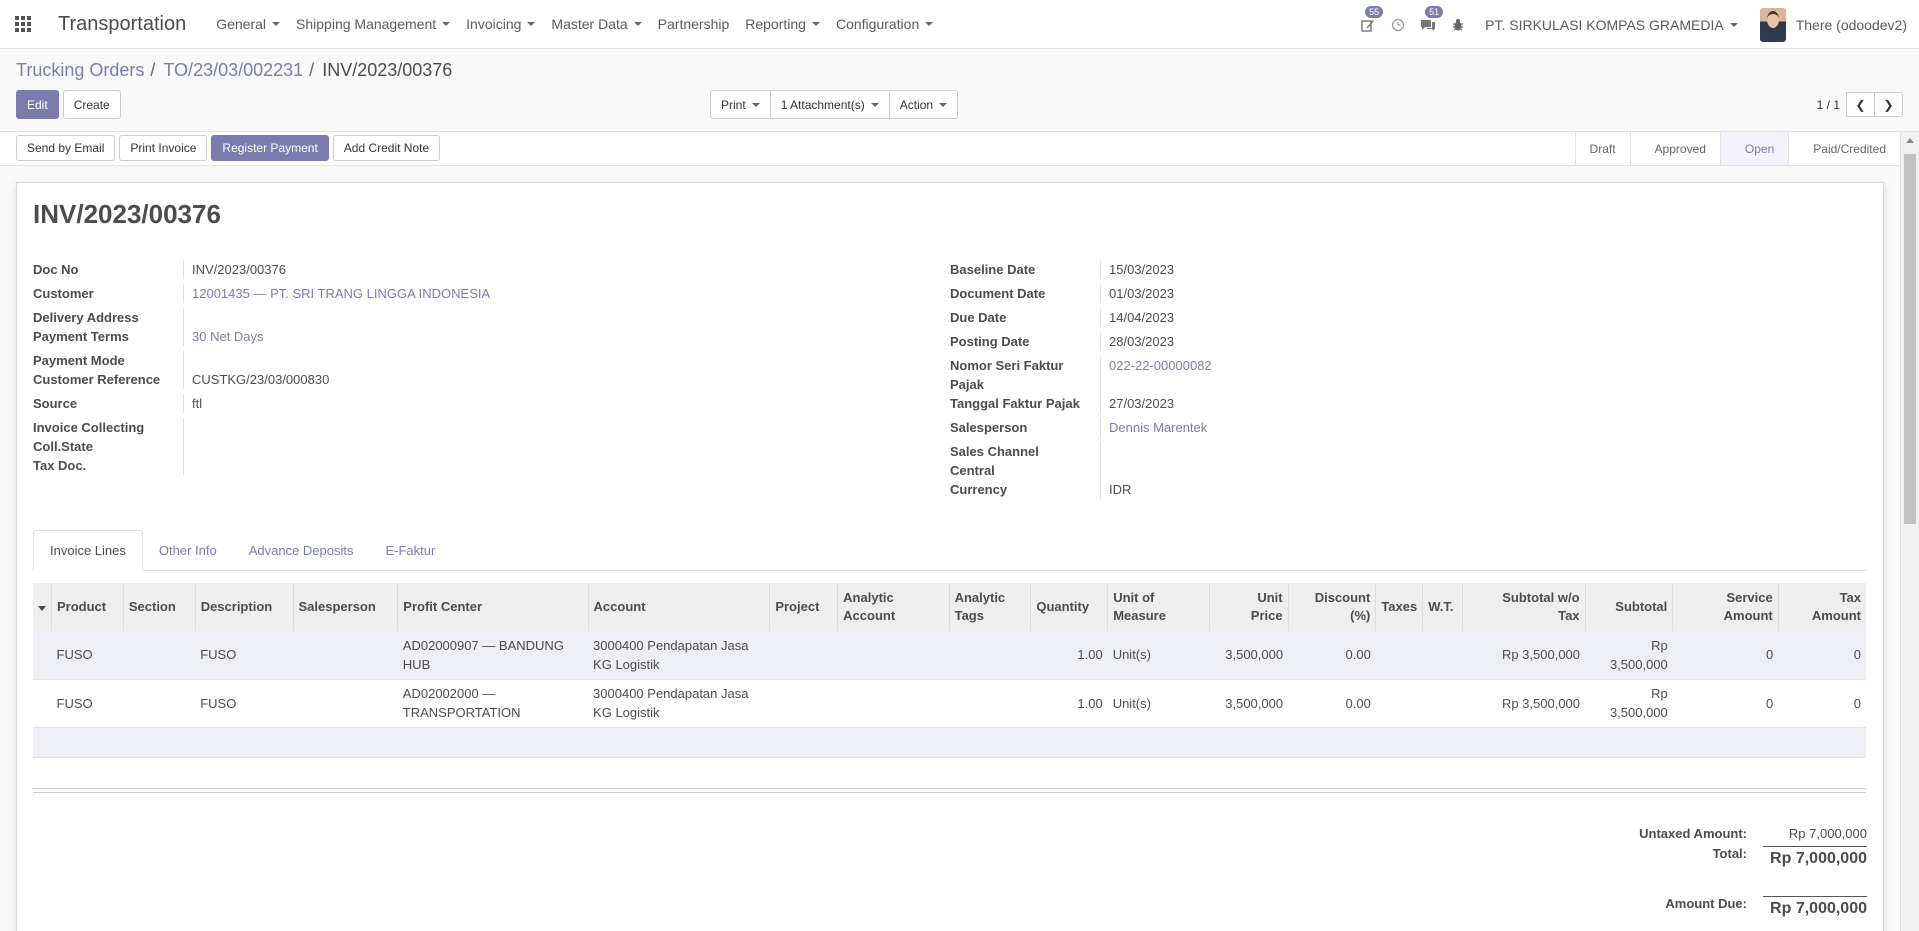  Describe the element at coordinates (1443, 607) in the screenshot. I see `column-header-wt: W.T.` at that location.